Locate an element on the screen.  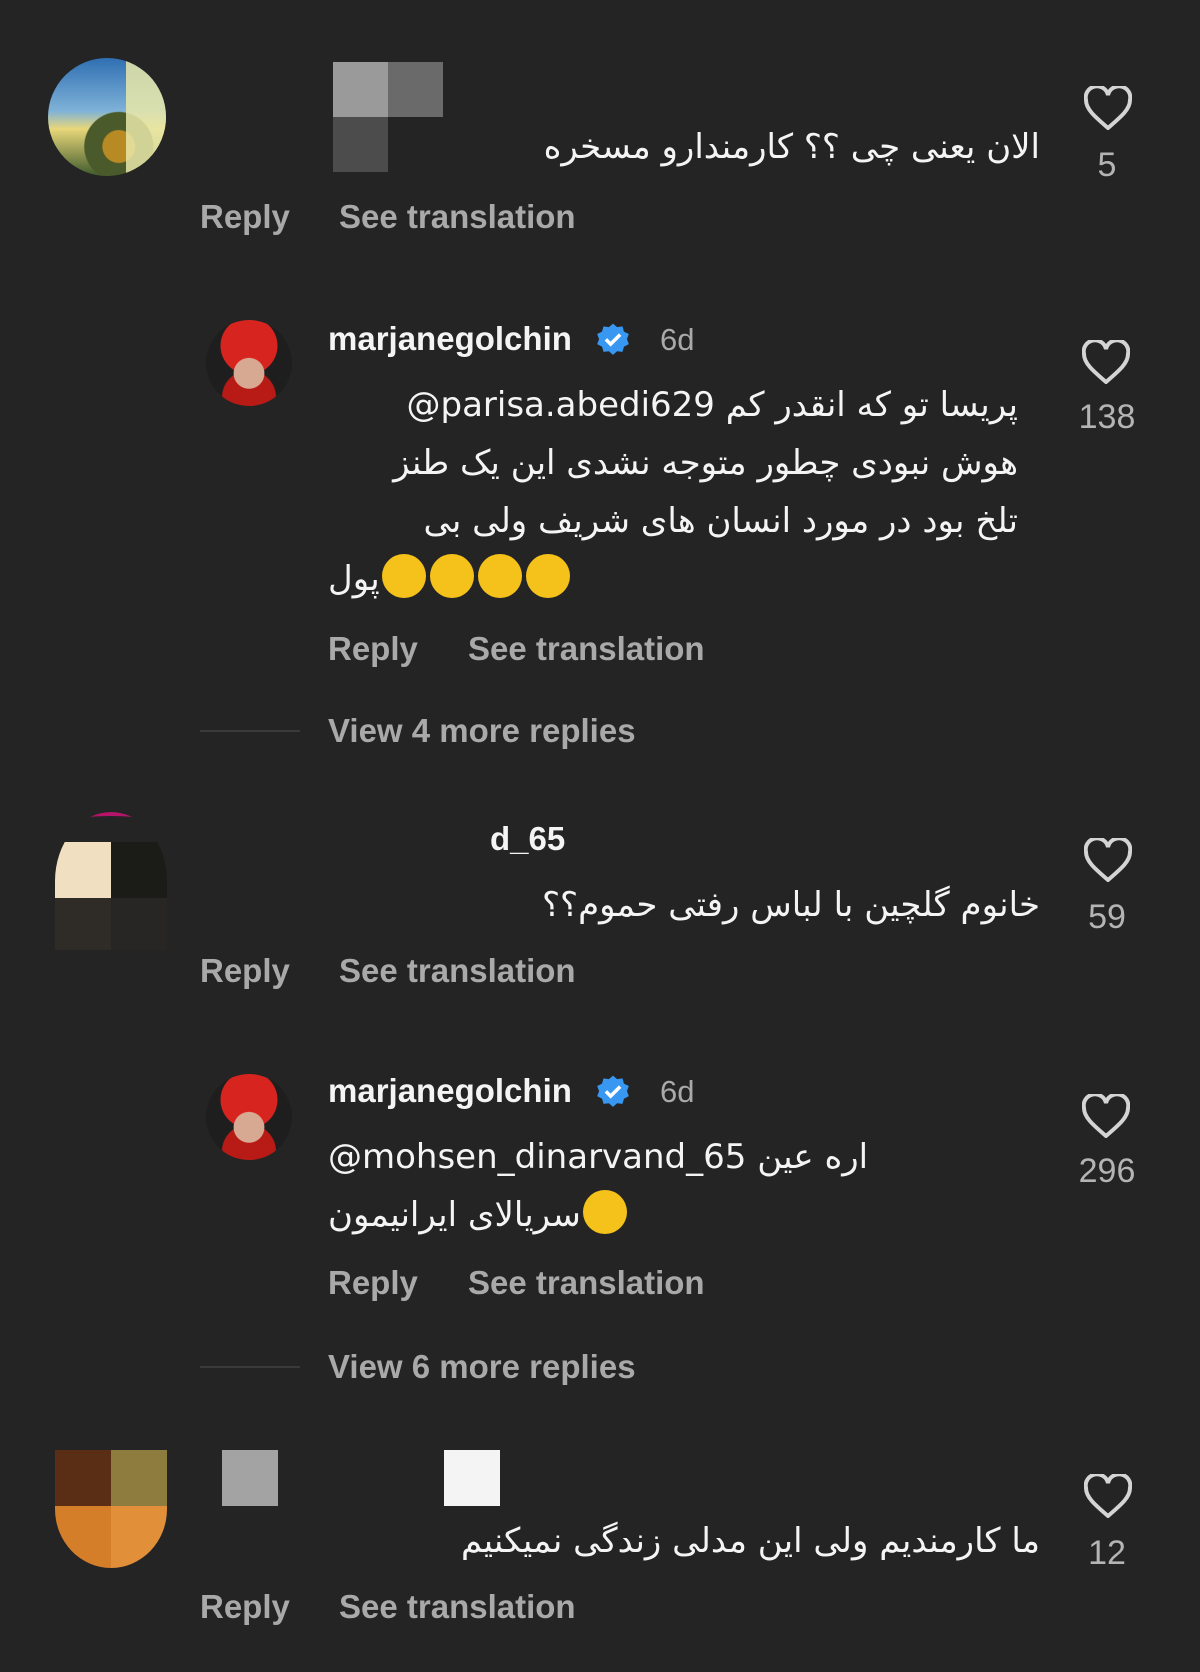
tears-of-joy-emoji-icon is located at coordinates (604, 1212).